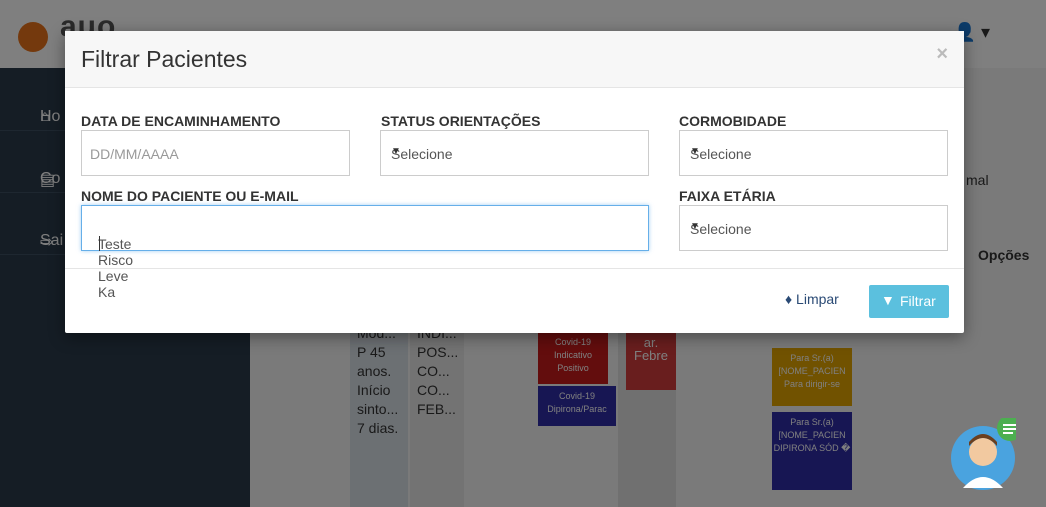 The width and height of the screenshot is (1046, 507). What do you see at coordinates (190, 196) in the screenshot?
I see `nome-paciente-label: NOME DO PACIENTE OU E-MAIL` at bounding box center [190, 196].